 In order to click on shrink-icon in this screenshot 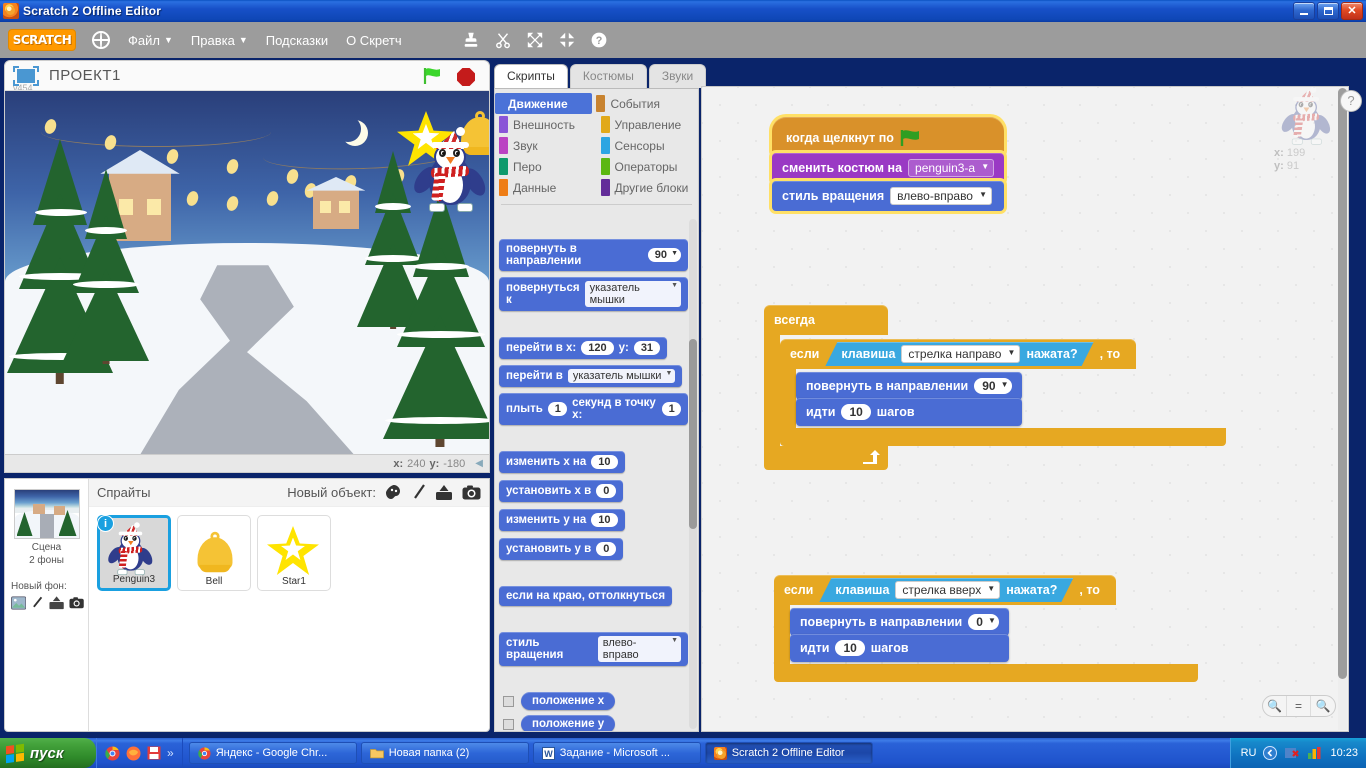, I will do `click(567, 40)`.